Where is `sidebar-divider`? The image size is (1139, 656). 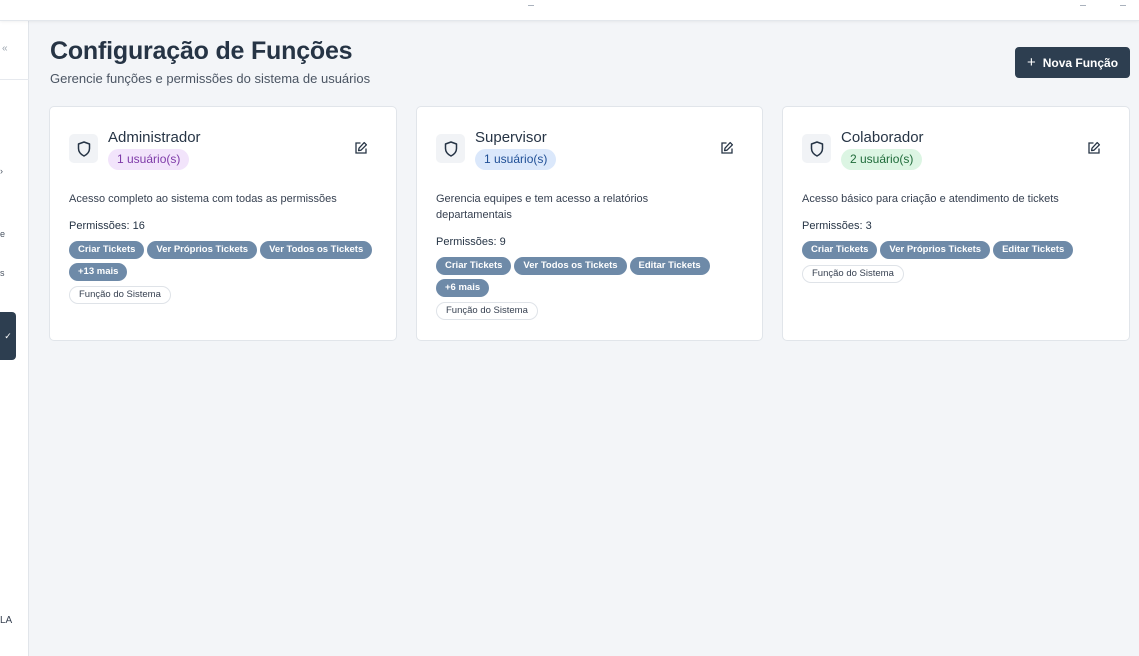
sidebar-divider is located at coordinates (14, 79).